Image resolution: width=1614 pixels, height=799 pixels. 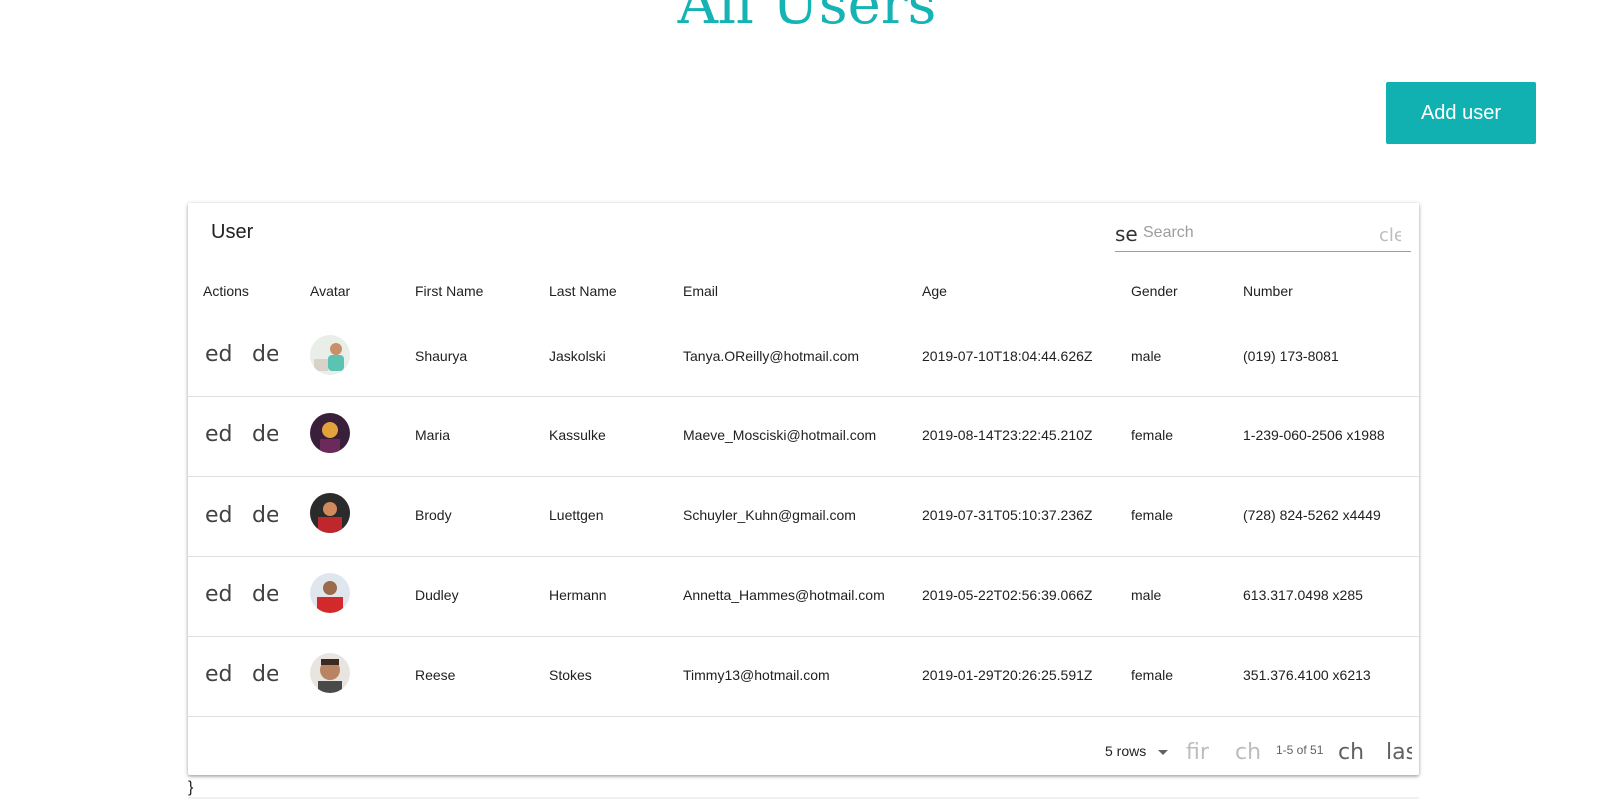 What do you see at coordinates (1390, 235) in the screenshot?
I see `clear-icon: cle` at bounding box center [1390, 235].